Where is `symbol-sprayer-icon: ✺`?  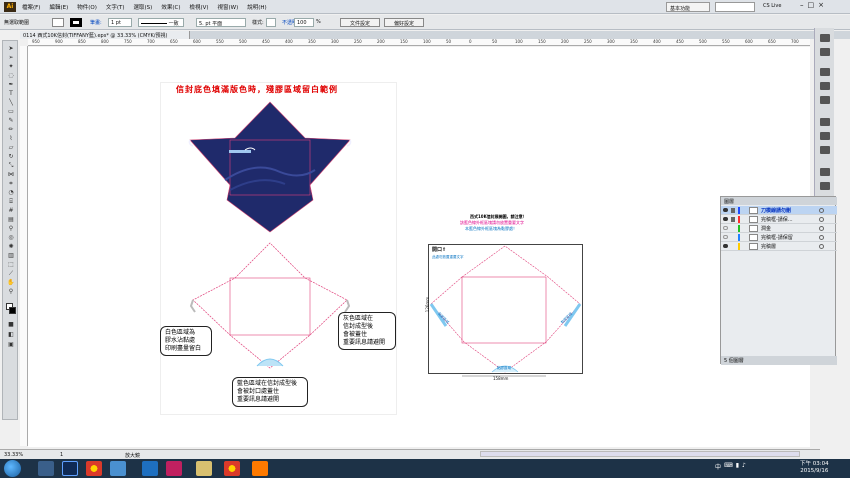 symbol-sprayer-icon: ✺ is located at coordinates (11, 247).